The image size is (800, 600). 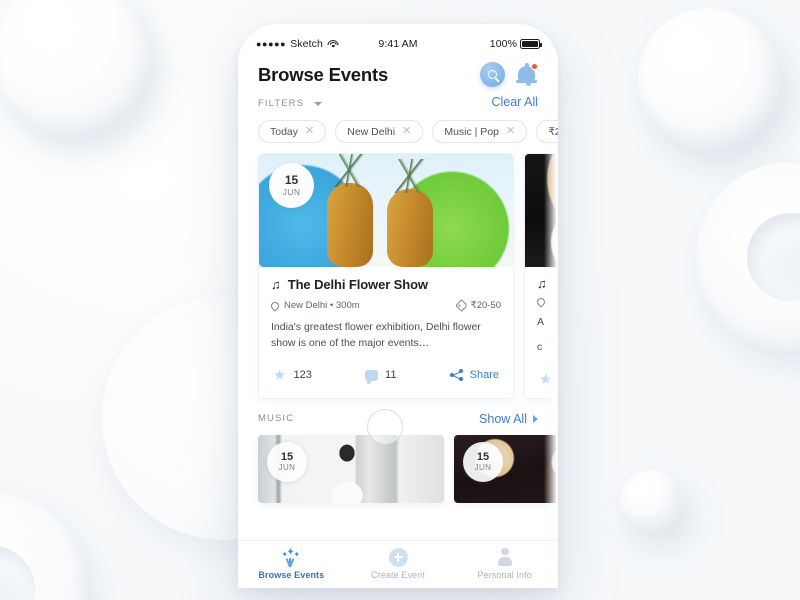 What do you see at coordinates (281, 103) in the screenshot?
I see `filters-label: FILTERS` at bounding box center [281, 103].